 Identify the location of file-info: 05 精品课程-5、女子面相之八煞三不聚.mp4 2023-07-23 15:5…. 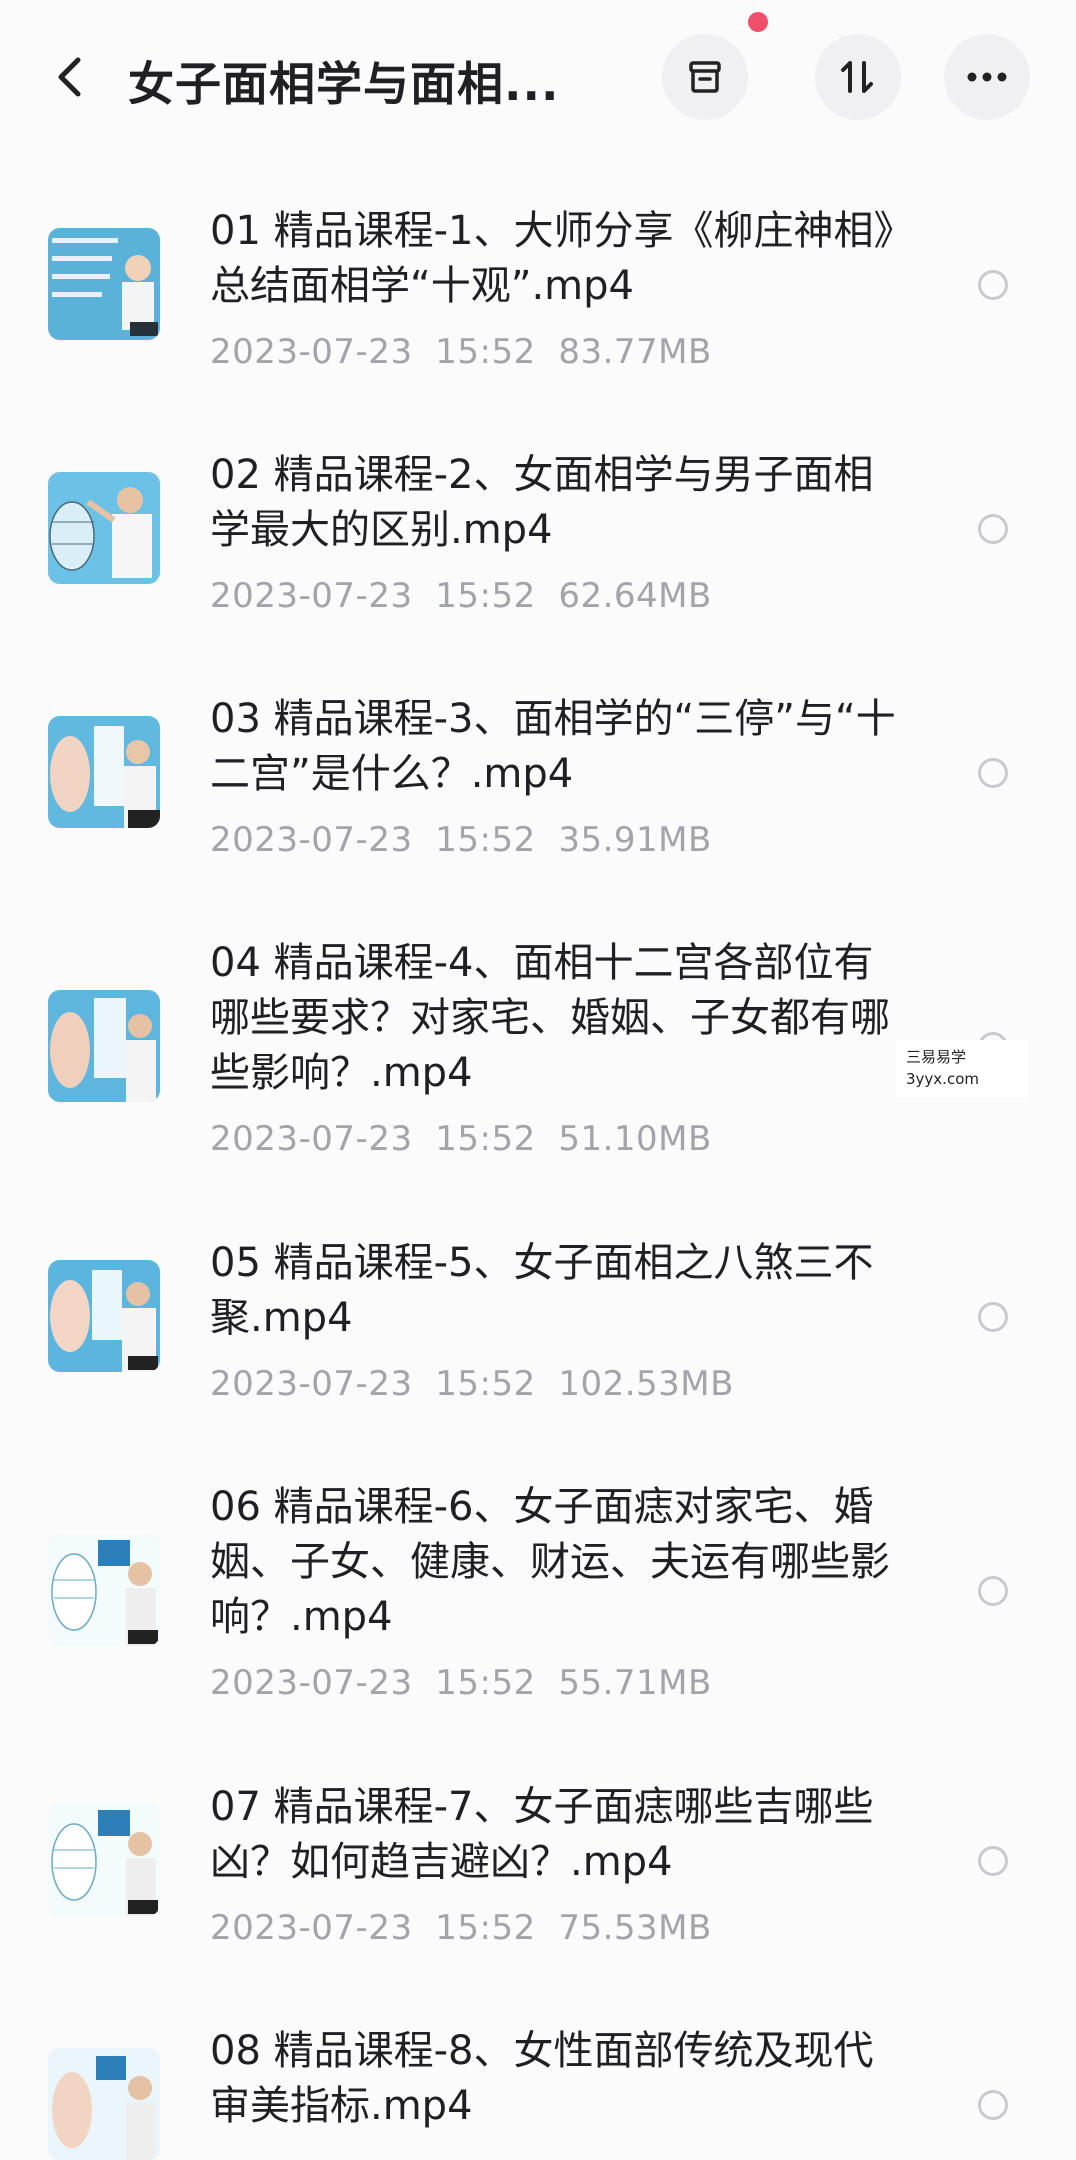
(560, 1320).